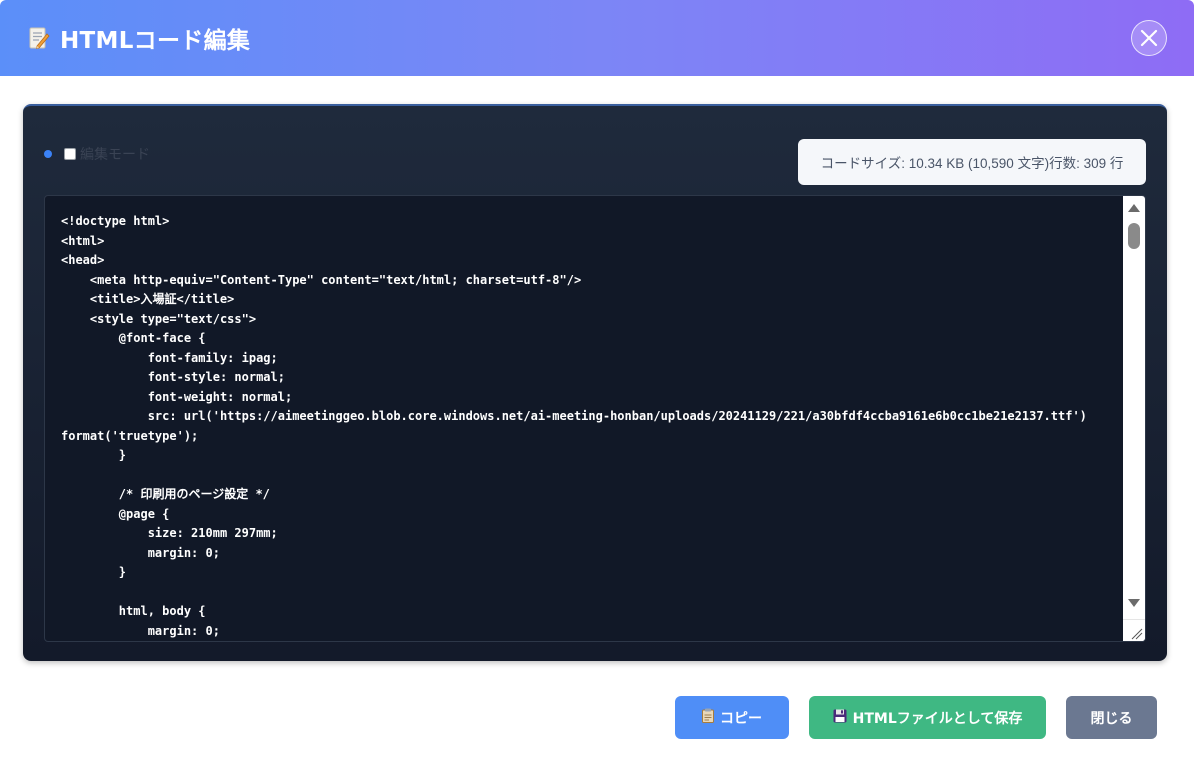 The height and width of the screenshot is (778, 1194). I want to click on close-icon, so click(1149, 38).